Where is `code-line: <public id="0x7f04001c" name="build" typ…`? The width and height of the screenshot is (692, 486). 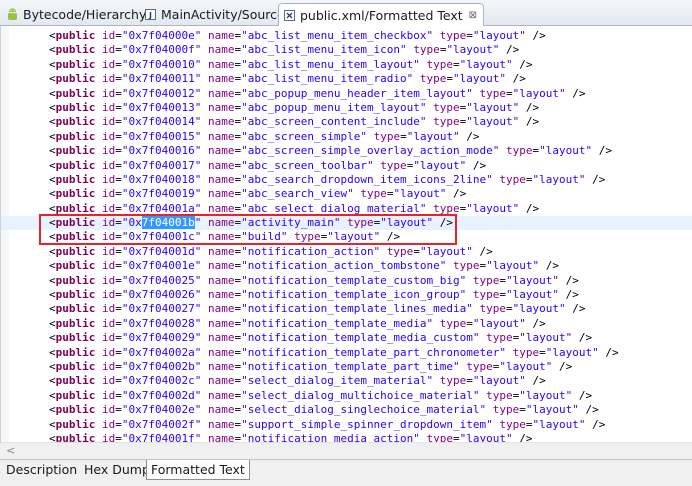
code-line: <public id="0x7f04001c" name="build" typ… is located at coordinates (346, 237).